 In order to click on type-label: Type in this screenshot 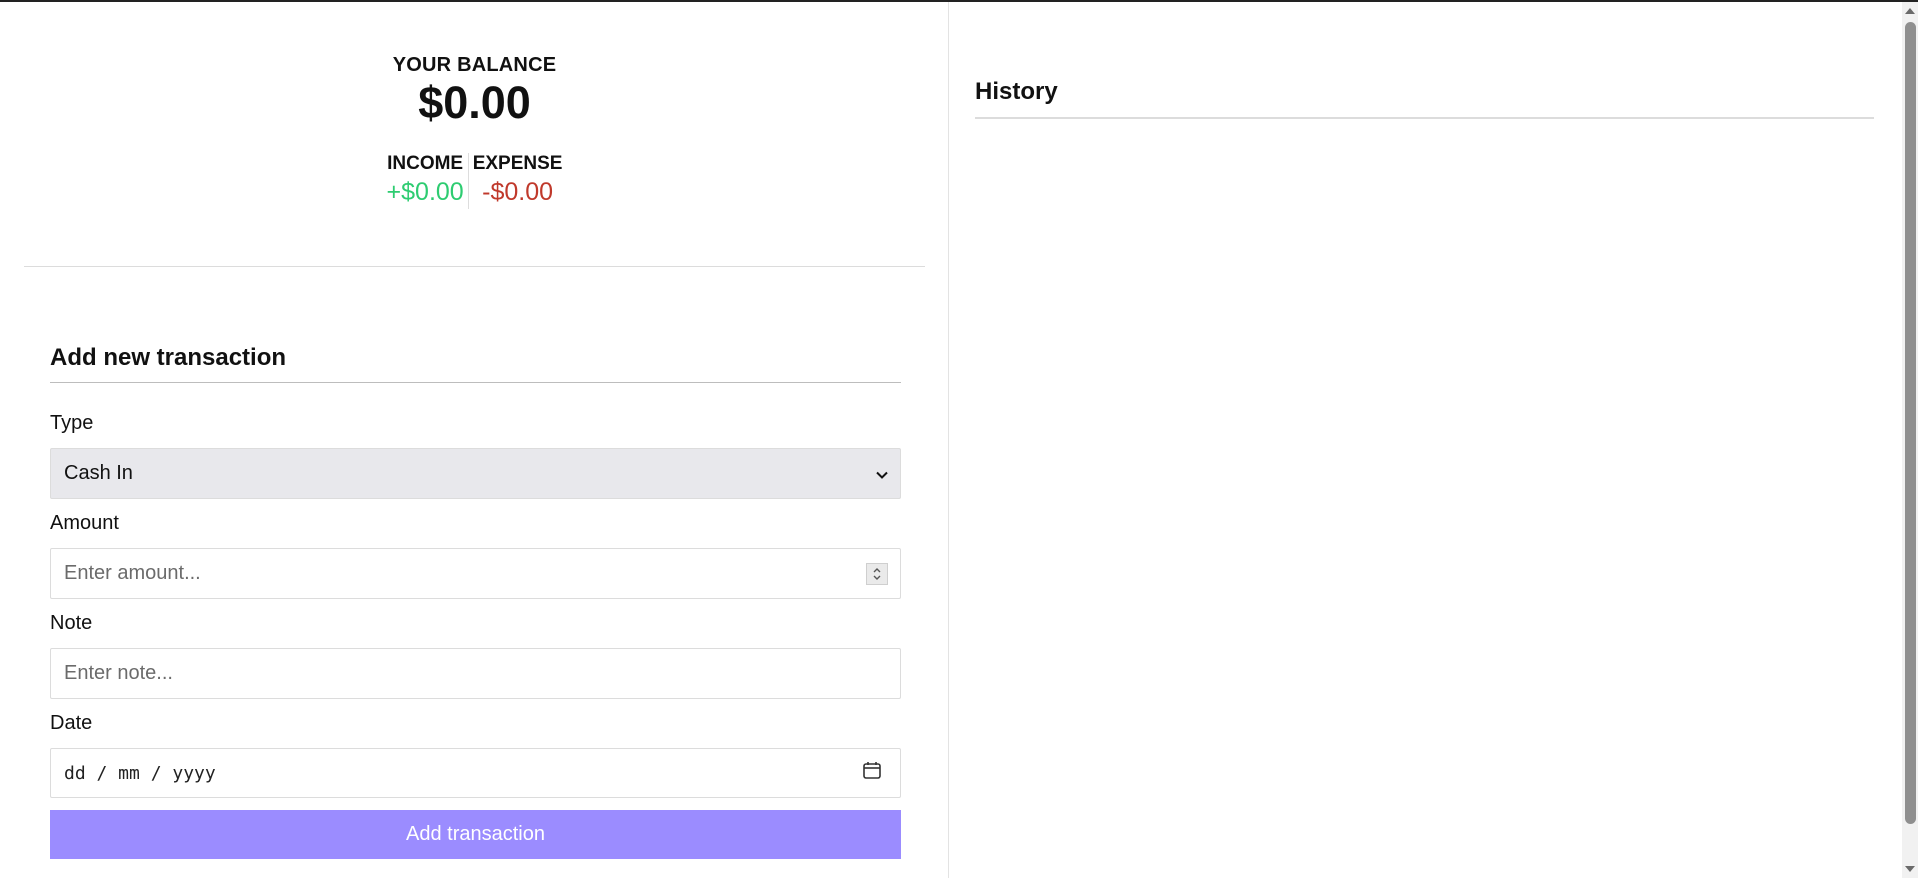, I will do `click(72, 423)`.